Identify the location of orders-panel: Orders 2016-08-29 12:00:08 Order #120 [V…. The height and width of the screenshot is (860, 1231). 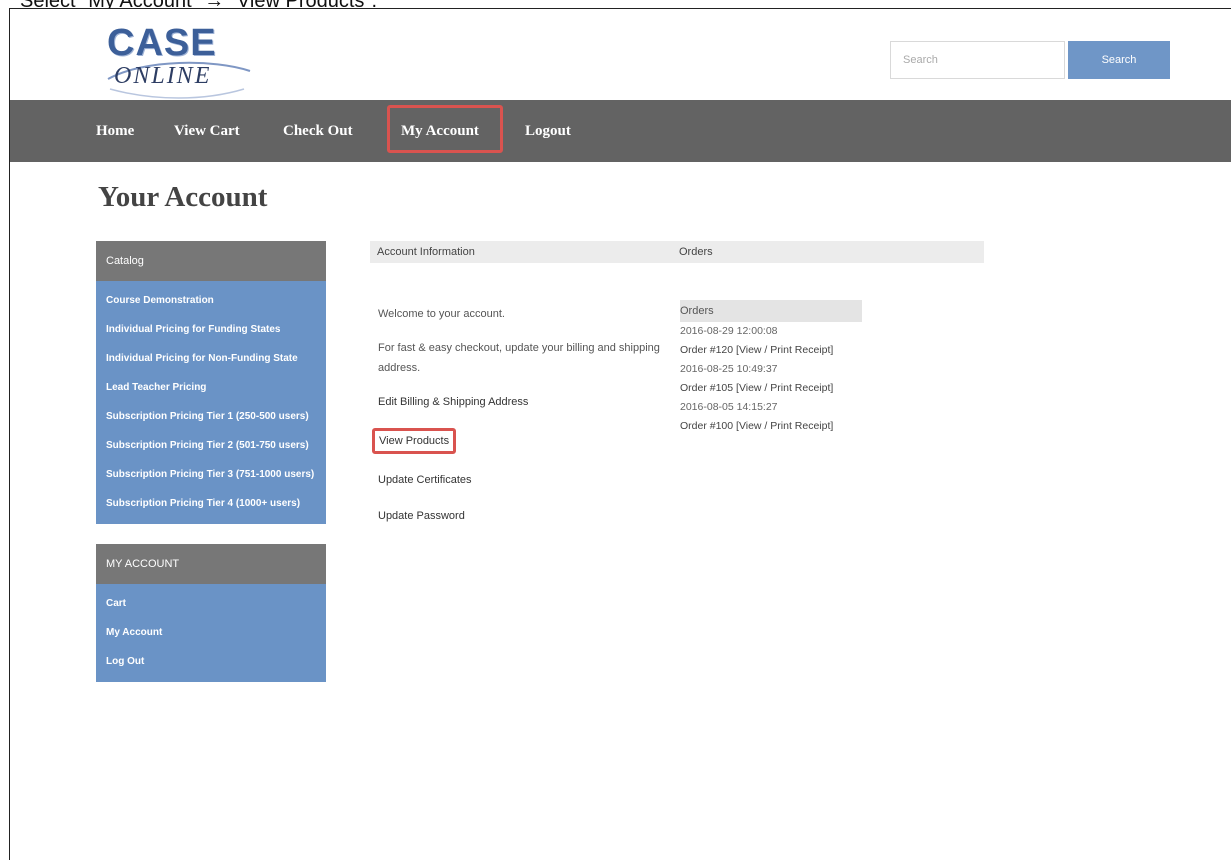
(775, 368).